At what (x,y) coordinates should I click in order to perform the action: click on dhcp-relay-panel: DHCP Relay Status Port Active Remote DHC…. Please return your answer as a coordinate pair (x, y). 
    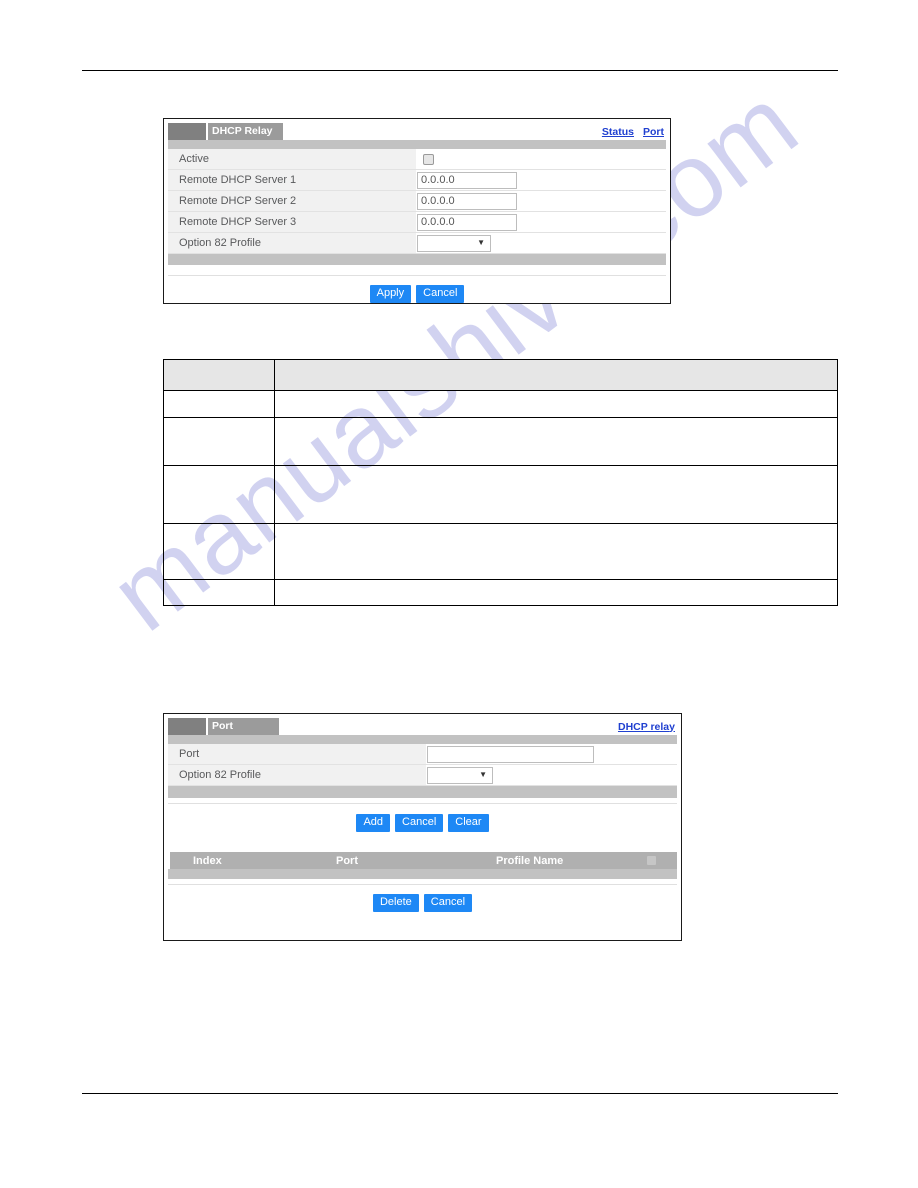
    Looking at the image, I should click on (417, 211).